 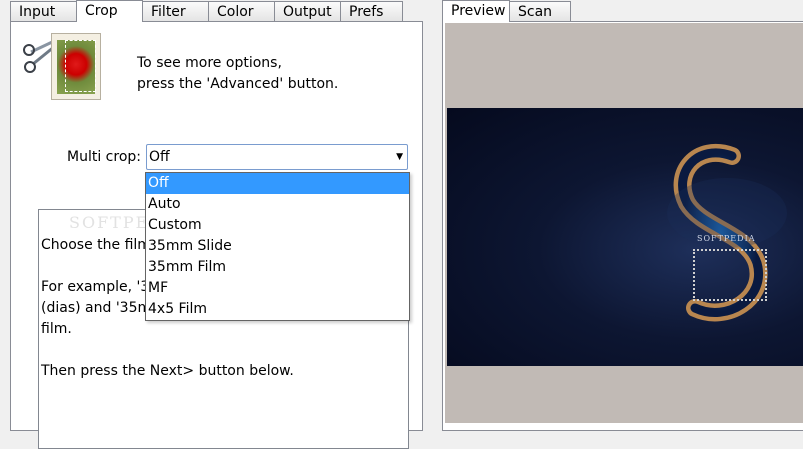 I want to click on preview-tab-strip: Preview Scan, so click(x=506, y=11).